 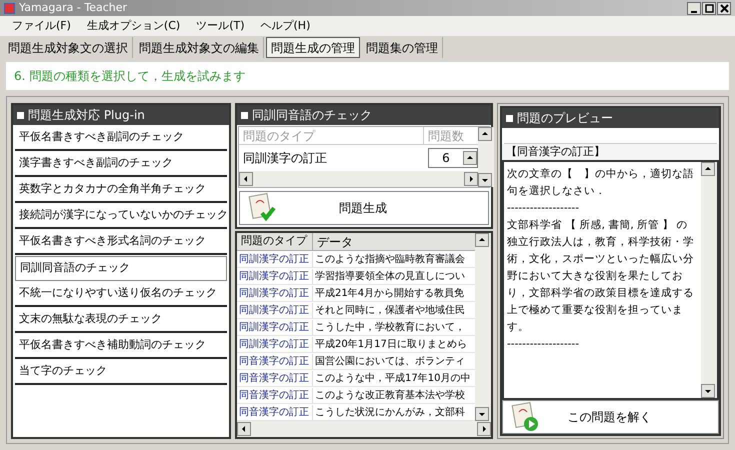 I want to click on app-icon, so click(x=9, y=8).